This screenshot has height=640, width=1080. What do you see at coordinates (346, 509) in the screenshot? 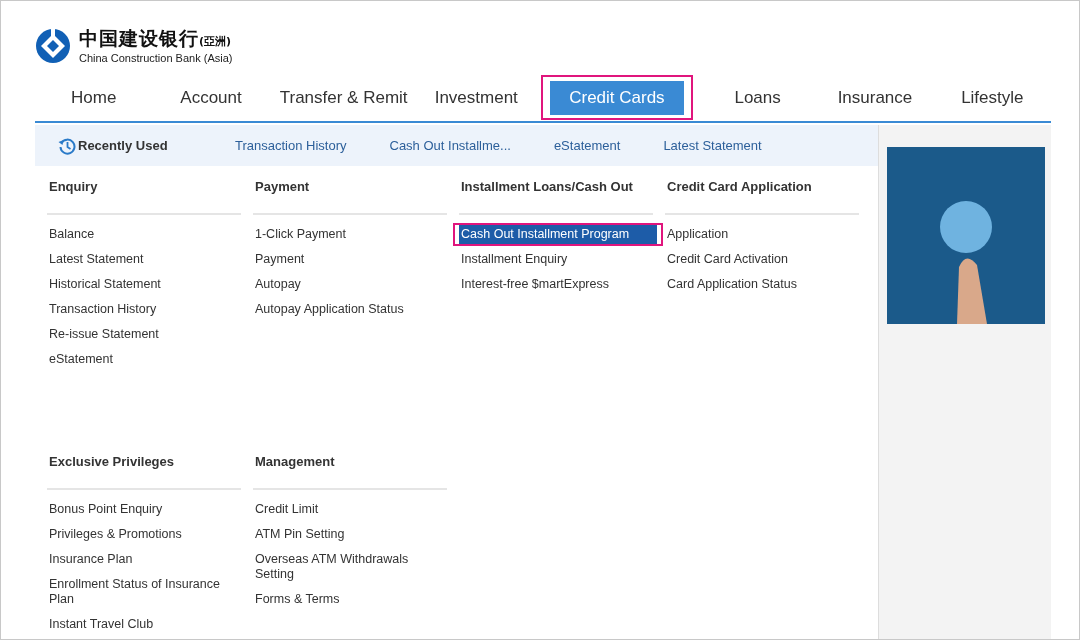
I see `menu-item: Credit Limit` at bounding box center [346, 509].